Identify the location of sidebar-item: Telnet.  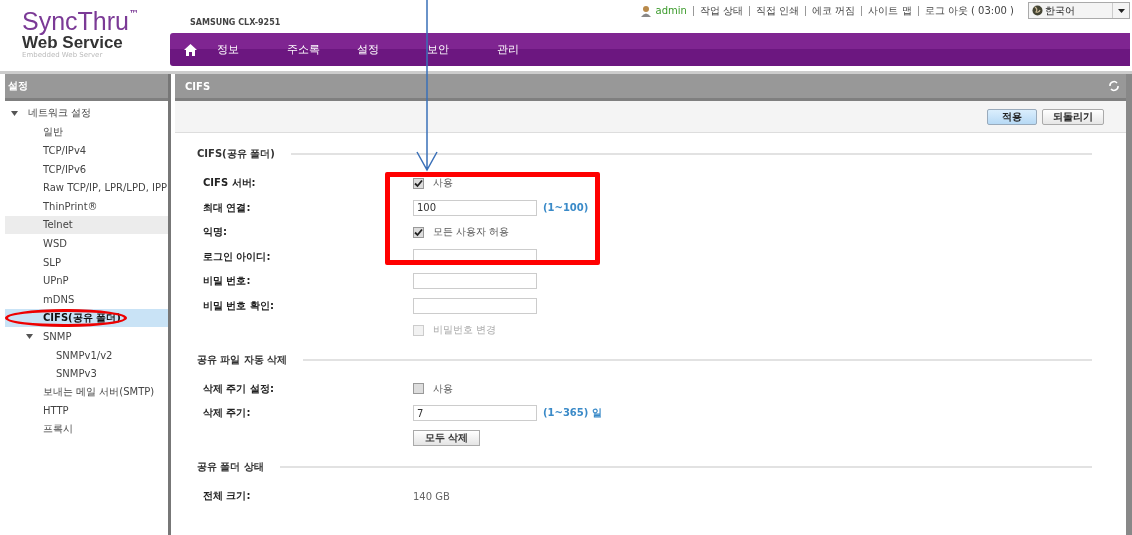
(86, 225).